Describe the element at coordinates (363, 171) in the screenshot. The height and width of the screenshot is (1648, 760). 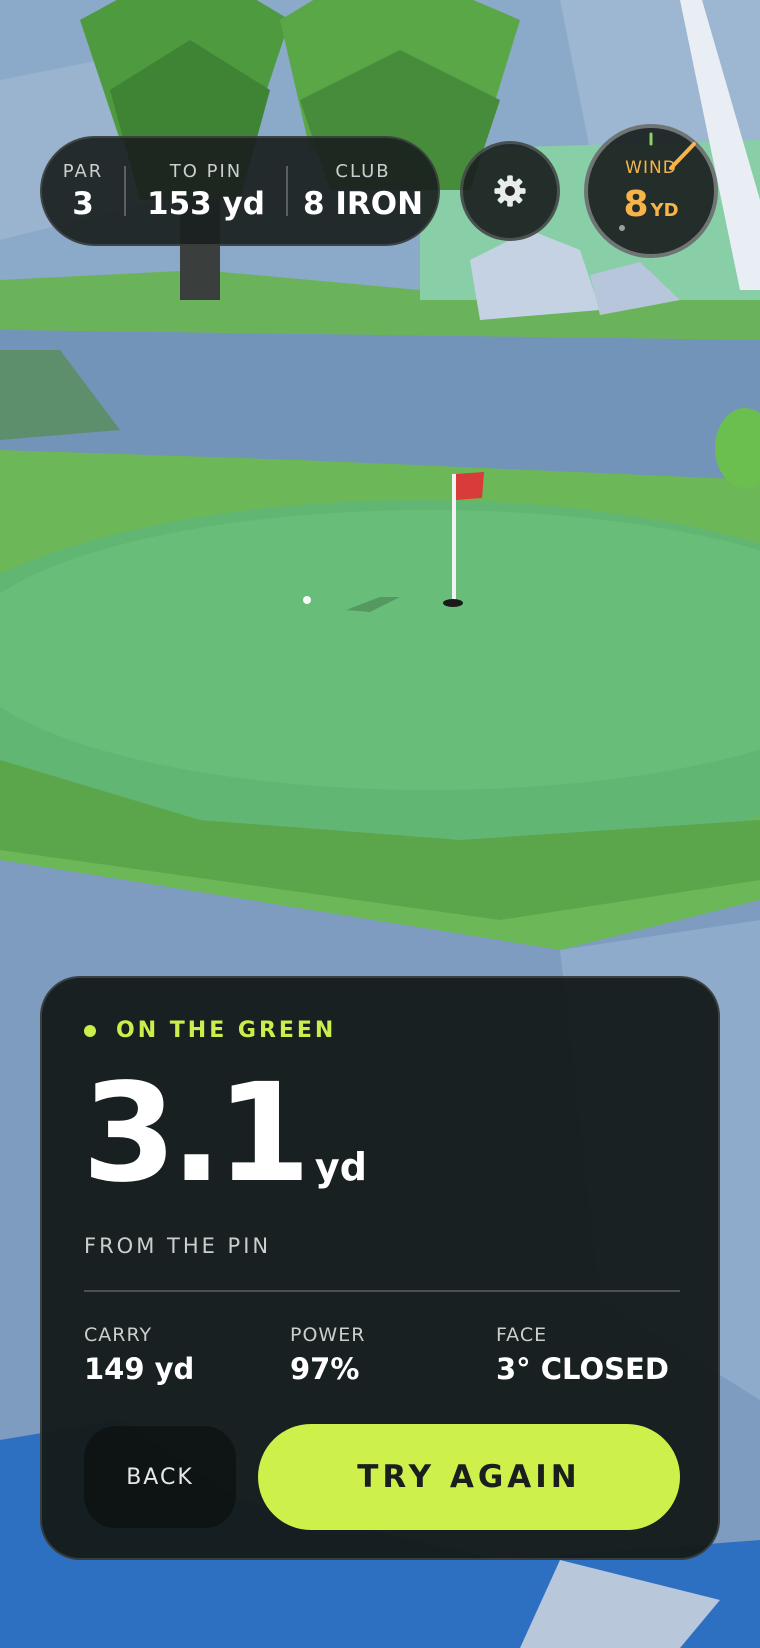
I see `club-label: CLUB` at that location.